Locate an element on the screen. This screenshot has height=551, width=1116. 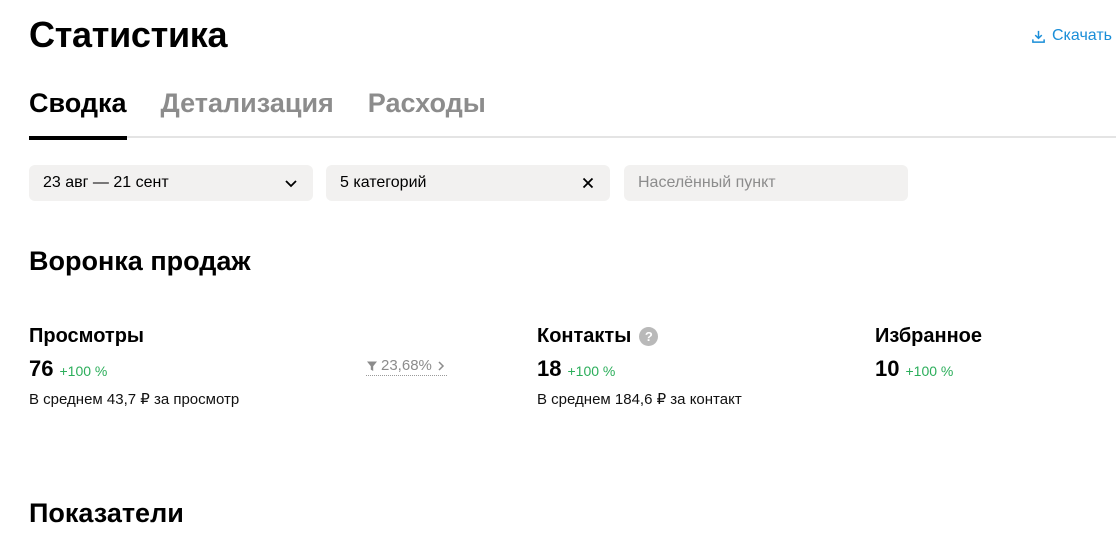
funnel-title: Воронка продаж is located at coordinates (140, 261).